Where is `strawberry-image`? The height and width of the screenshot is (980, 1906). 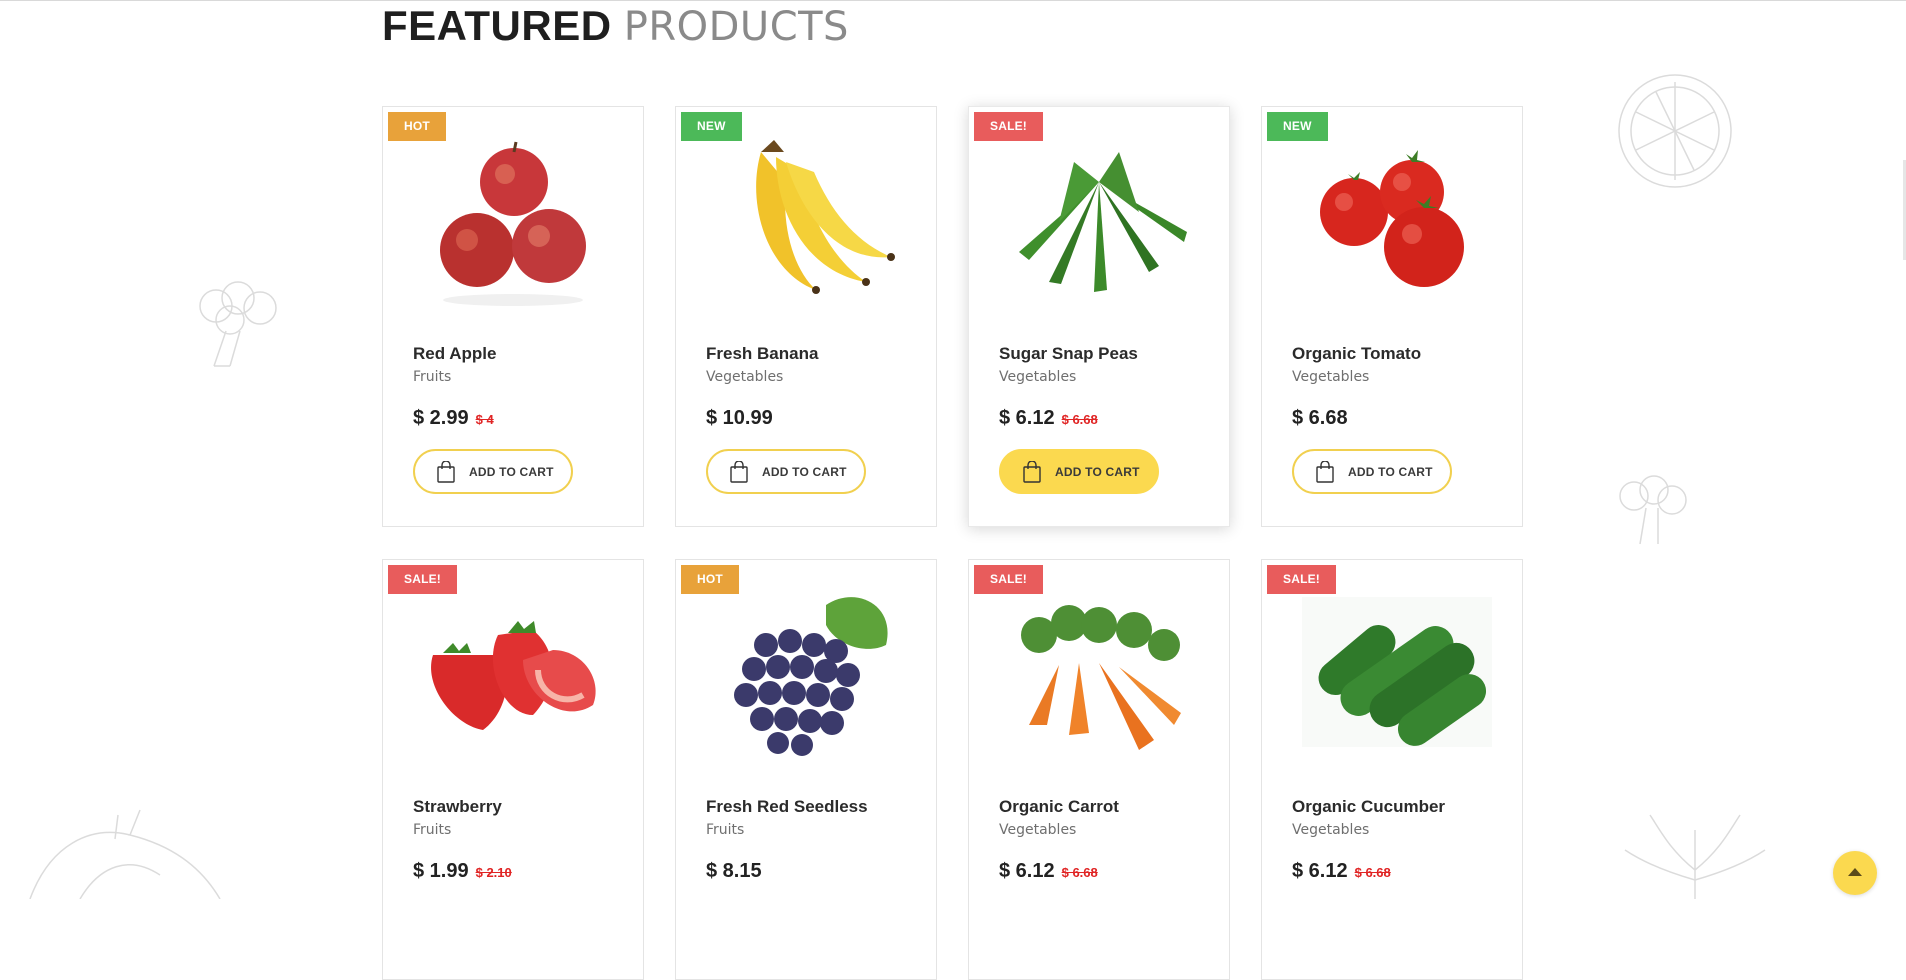
strawberry-image is located at coordinates (513, 675).